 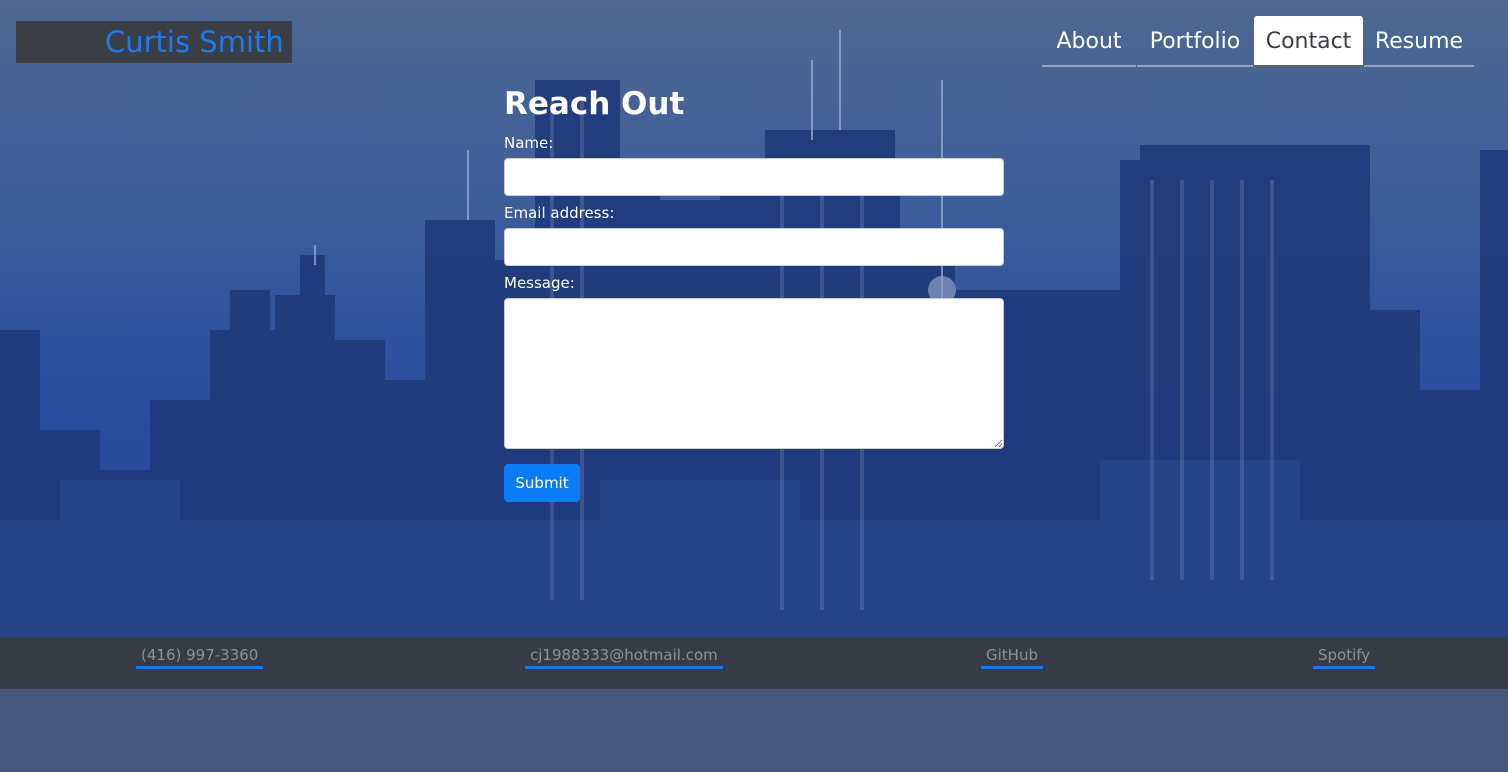 What do you see at coordinates (542, 483) in the screenshot?
I see `submit-button: Submit` at bounding box center [542, 483].